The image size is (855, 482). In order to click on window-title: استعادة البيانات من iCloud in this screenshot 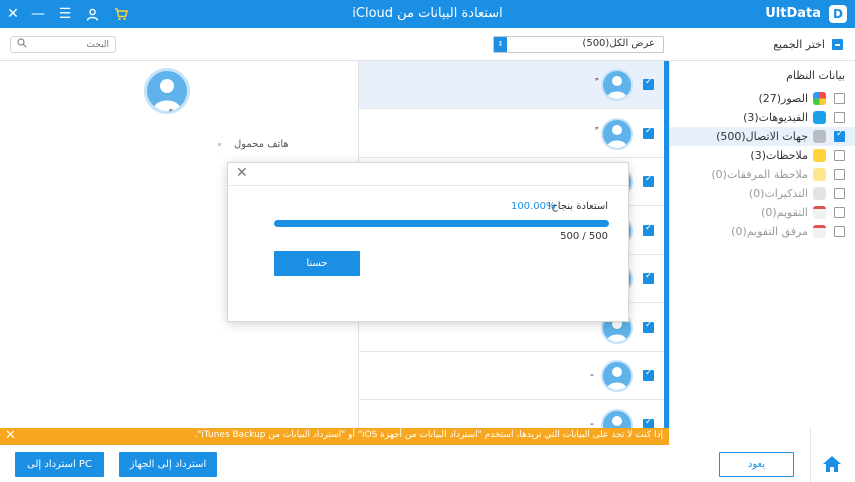, I will do `click(427, 13)`.